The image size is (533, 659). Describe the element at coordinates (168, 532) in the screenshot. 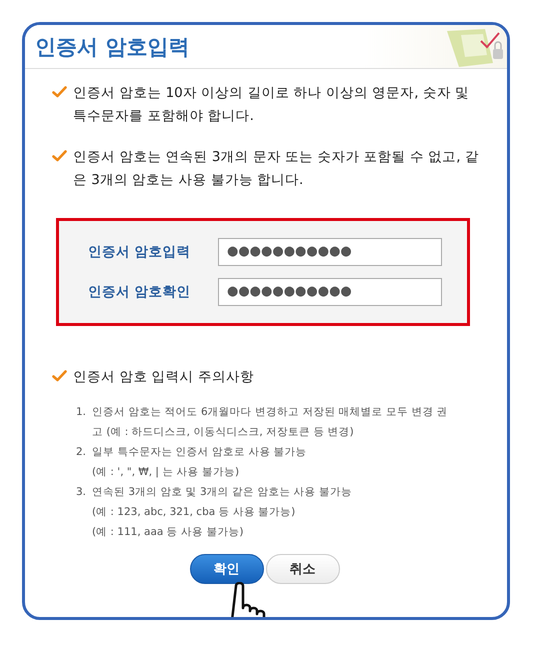

I see `example-text: (예 : 111, aaa 등 사용 불가능)` at that location.